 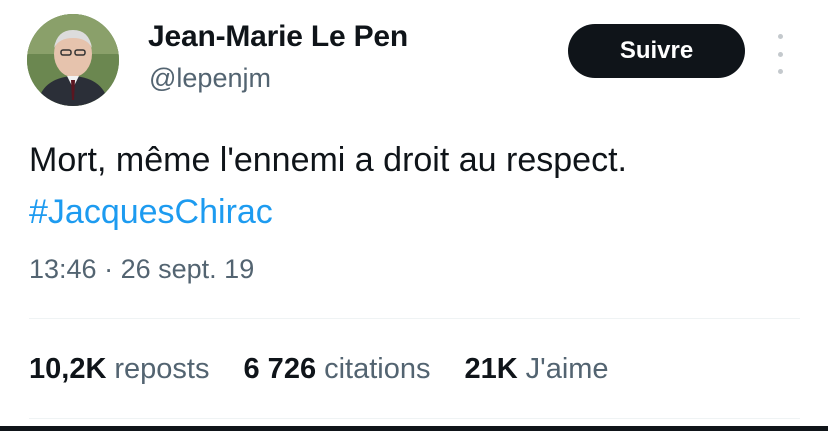 I want to click on stat-value: 21K, so click(x=491, y=369).